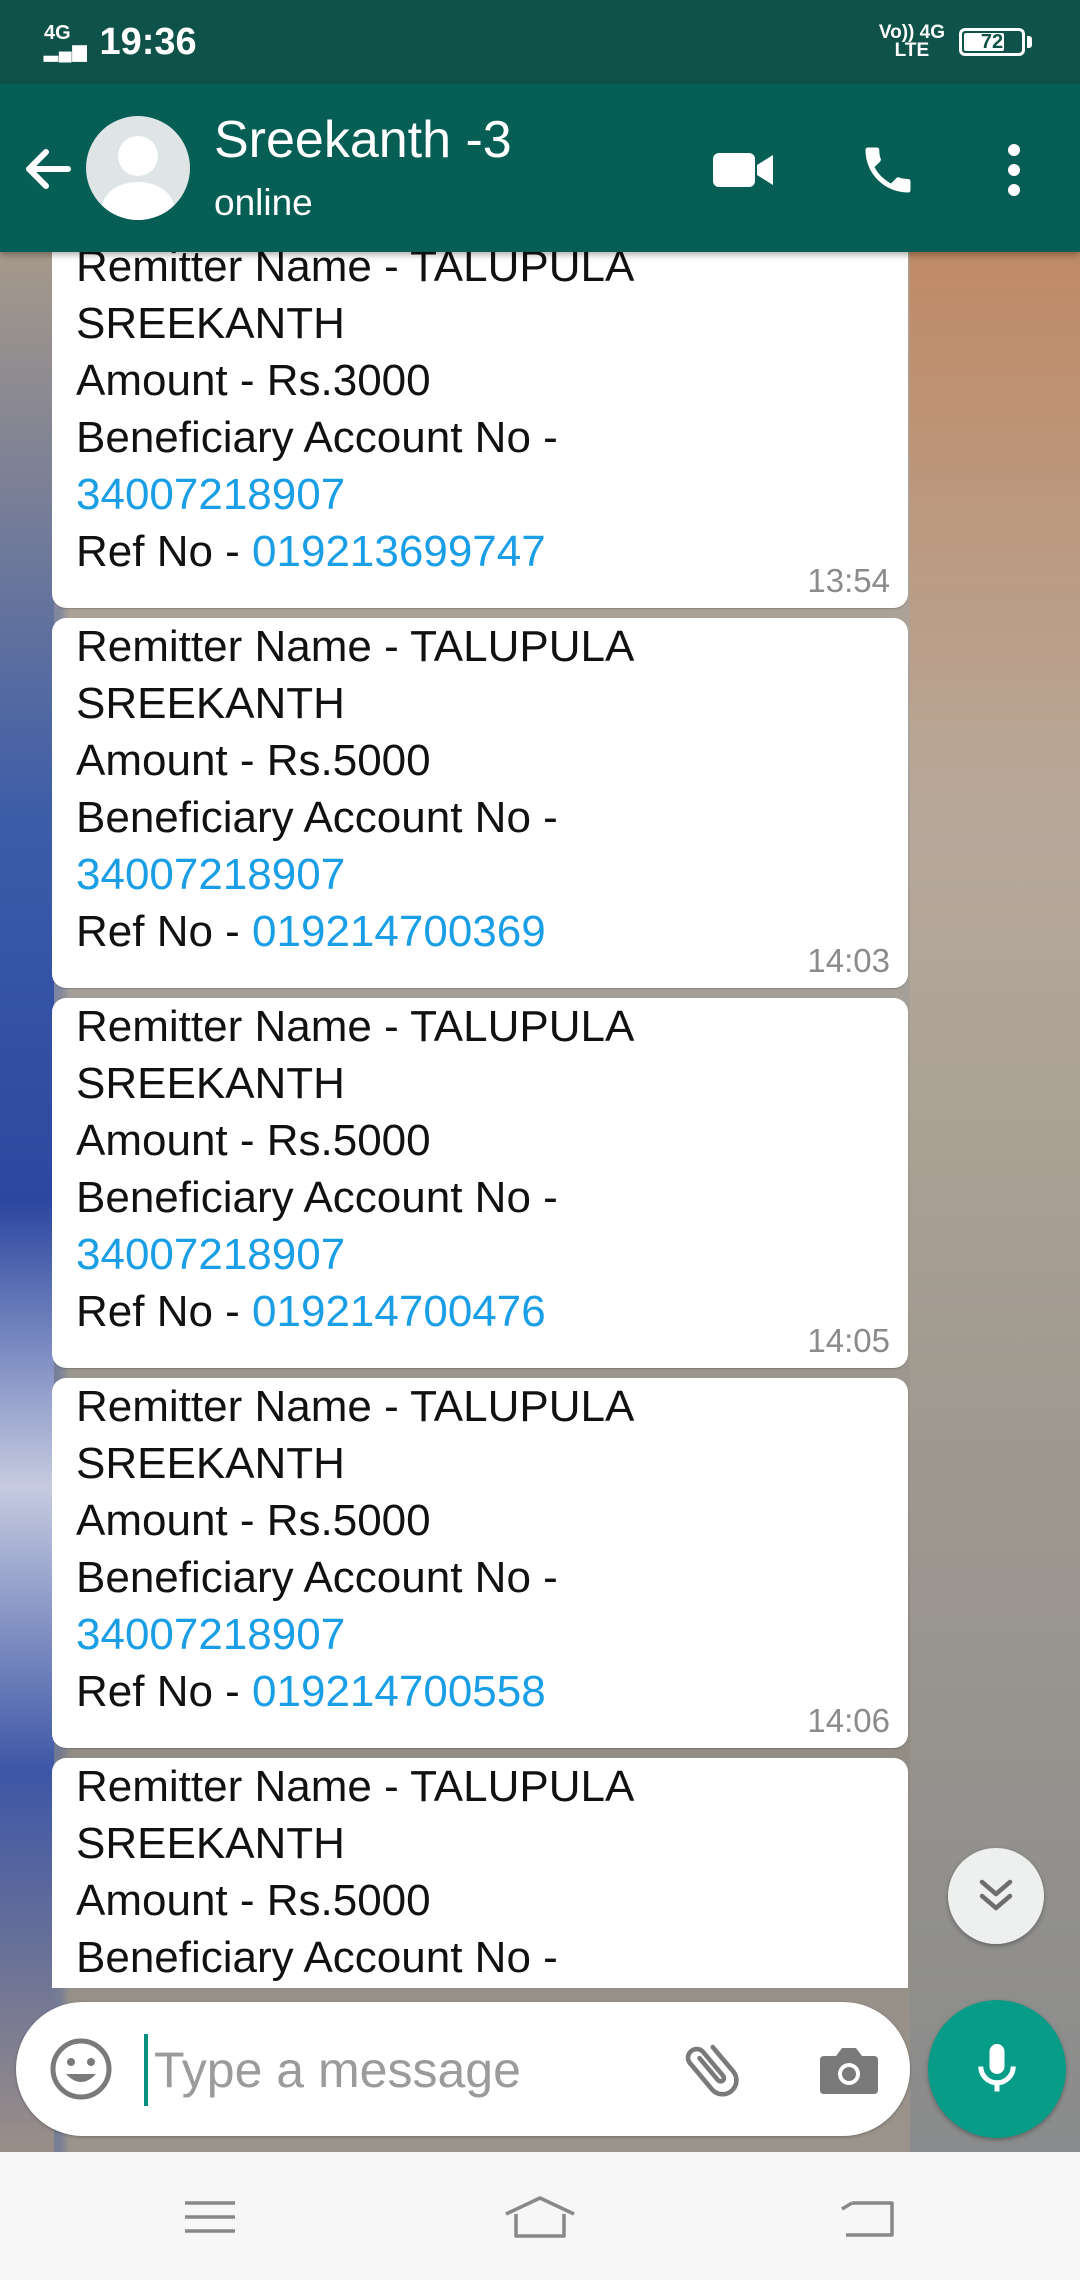 The image size is (1080, 2280). I want to click on attach-button, so click(713, 2069).